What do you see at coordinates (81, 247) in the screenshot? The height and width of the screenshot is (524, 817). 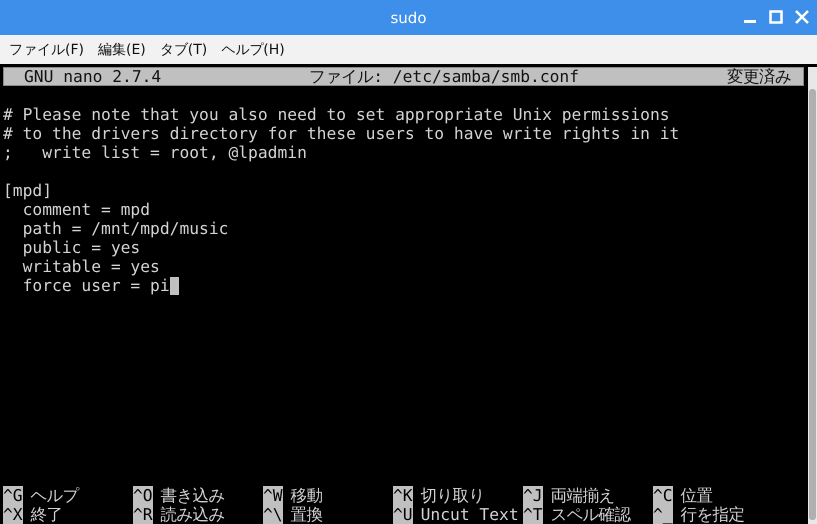 I see `code-line: public = yes` at bounding box center [81, 247].